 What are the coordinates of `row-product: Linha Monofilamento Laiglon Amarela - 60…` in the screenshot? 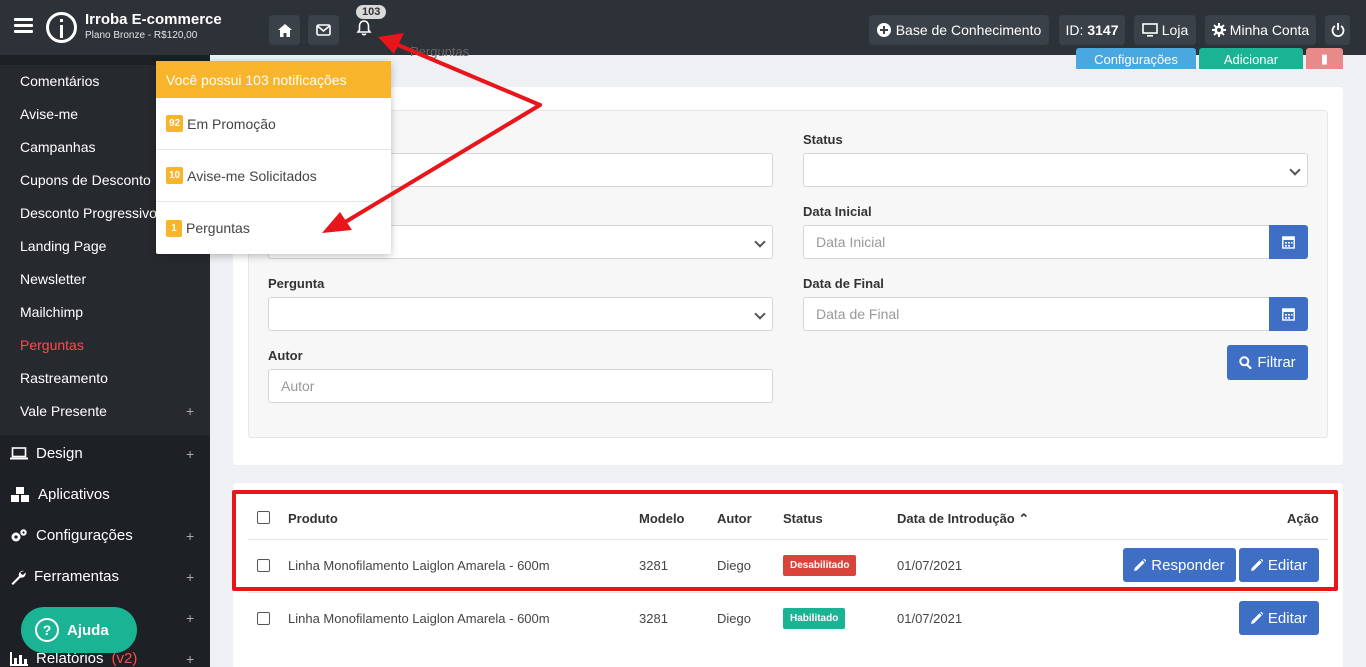 It's located at (419, 618).